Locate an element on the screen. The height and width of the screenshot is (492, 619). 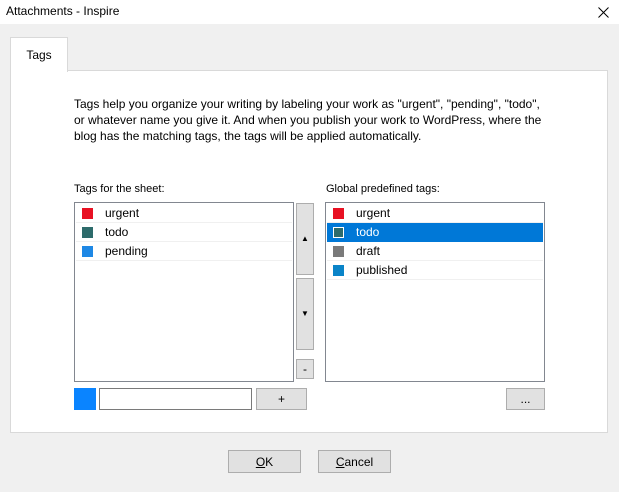
global-tag-label: published is located at coordinates (382, 270).